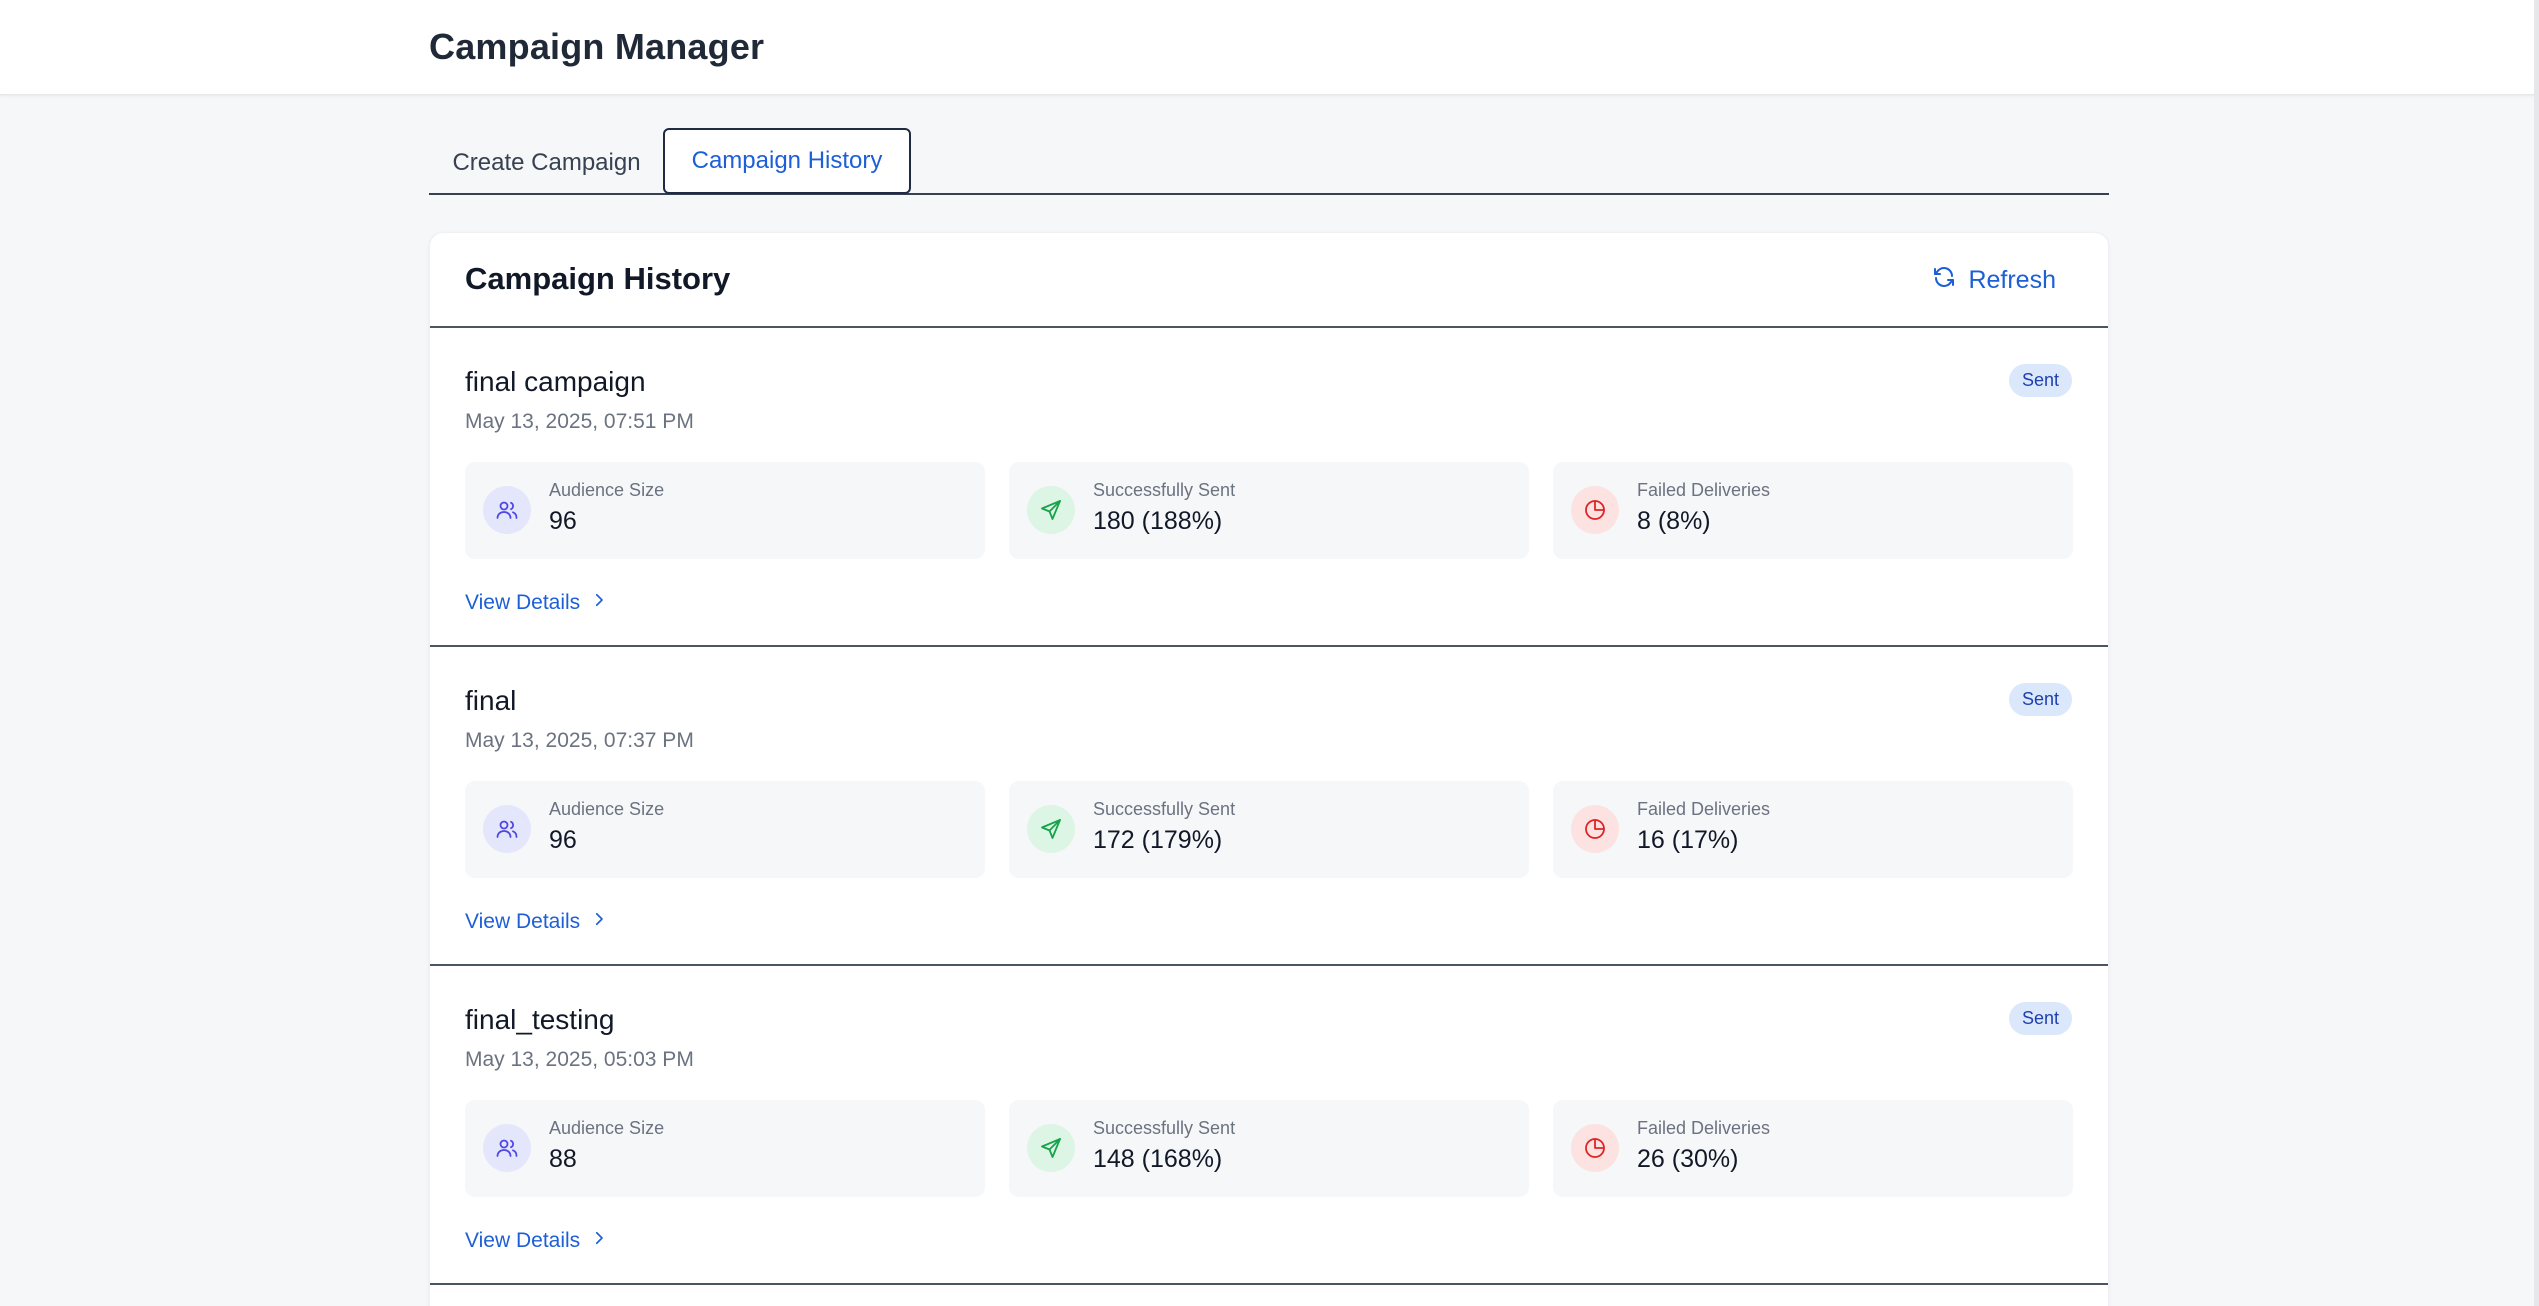 Image resolution: width=2539 pixels, height=1306 pixels. What do you see at coordinates (1688, 1159) in the screenshot?
I see `stat-value: 26 (30%)` at bounding box center [1688, 1159].